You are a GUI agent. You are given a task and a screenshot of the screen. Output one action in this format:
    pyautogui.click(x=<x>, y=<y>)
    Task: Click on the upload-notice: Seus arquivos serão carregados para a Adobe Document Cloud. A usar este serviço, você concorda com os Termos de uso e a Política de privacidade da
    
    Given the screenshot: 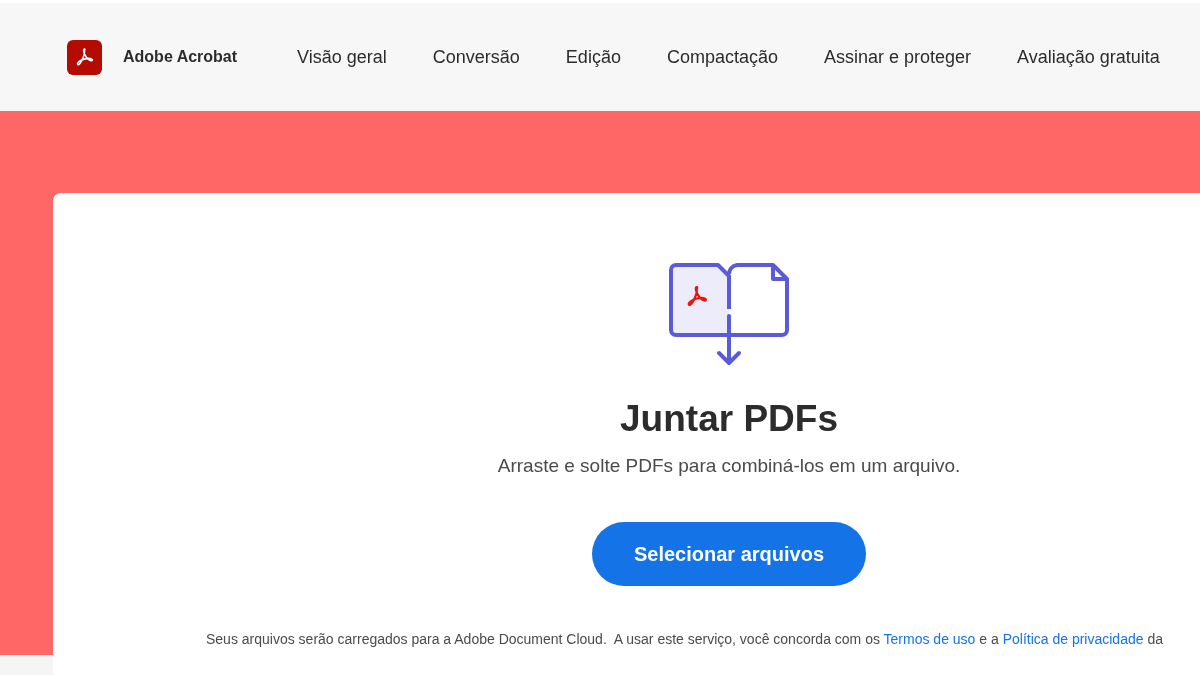 What is the action you would take?
    pyautogui.click(x=684, y=639)
    